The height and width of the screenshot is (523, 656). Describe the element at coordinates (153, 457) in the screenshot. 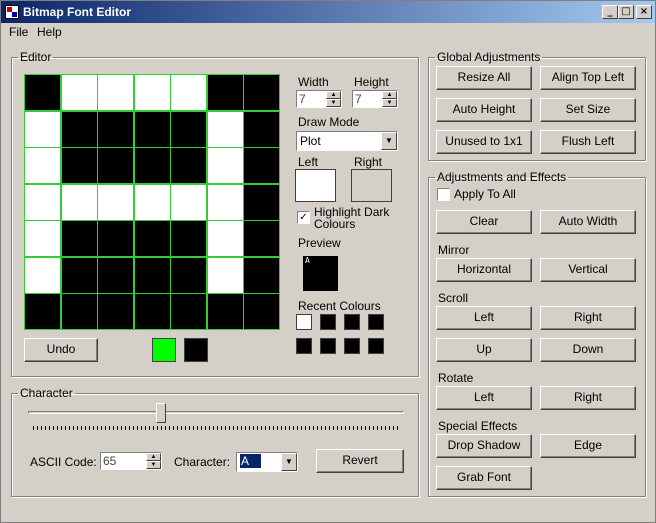

I see `ascii-up-arrow-icon: ▲` at that location.